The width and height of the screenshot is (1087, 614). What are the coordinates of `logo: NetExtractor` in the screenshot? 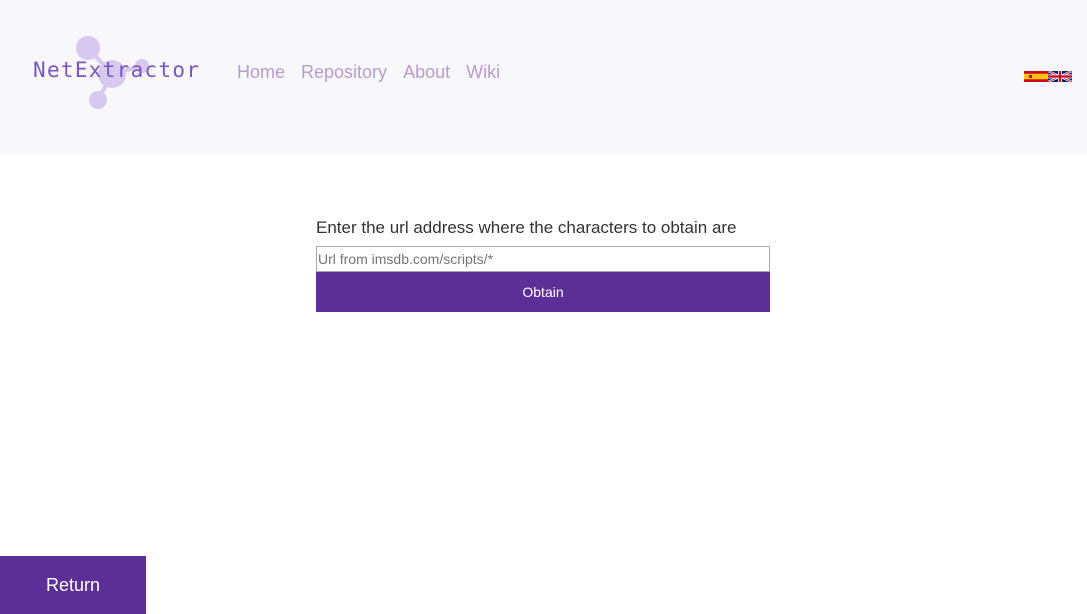 It's located at (115, 72).